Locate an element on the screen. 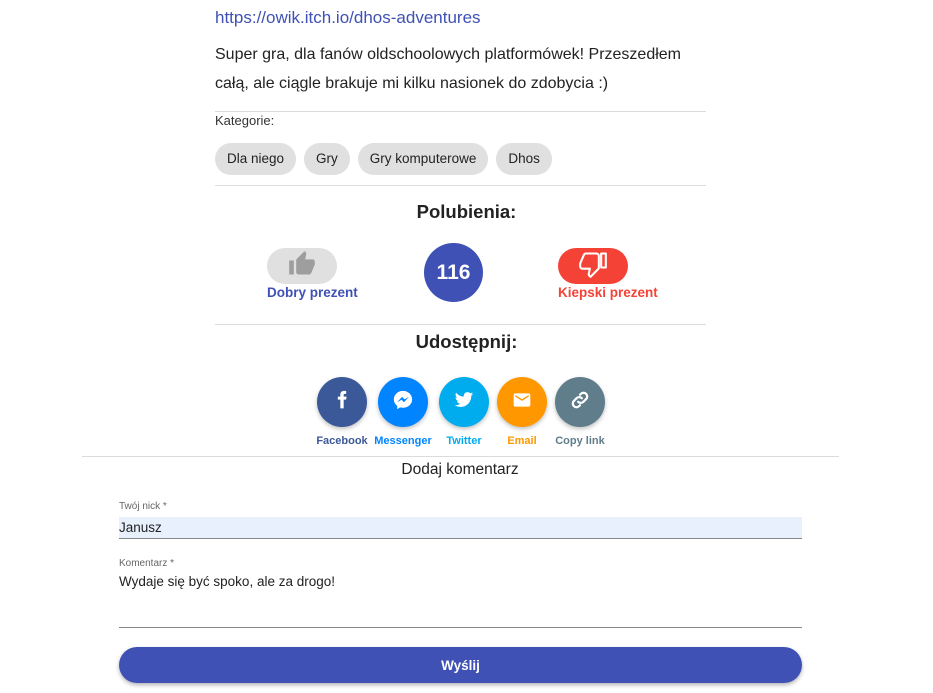 The height and width of the screenshot is (693, 933). thumbs-down-icon is located at coordinates (593, 266).